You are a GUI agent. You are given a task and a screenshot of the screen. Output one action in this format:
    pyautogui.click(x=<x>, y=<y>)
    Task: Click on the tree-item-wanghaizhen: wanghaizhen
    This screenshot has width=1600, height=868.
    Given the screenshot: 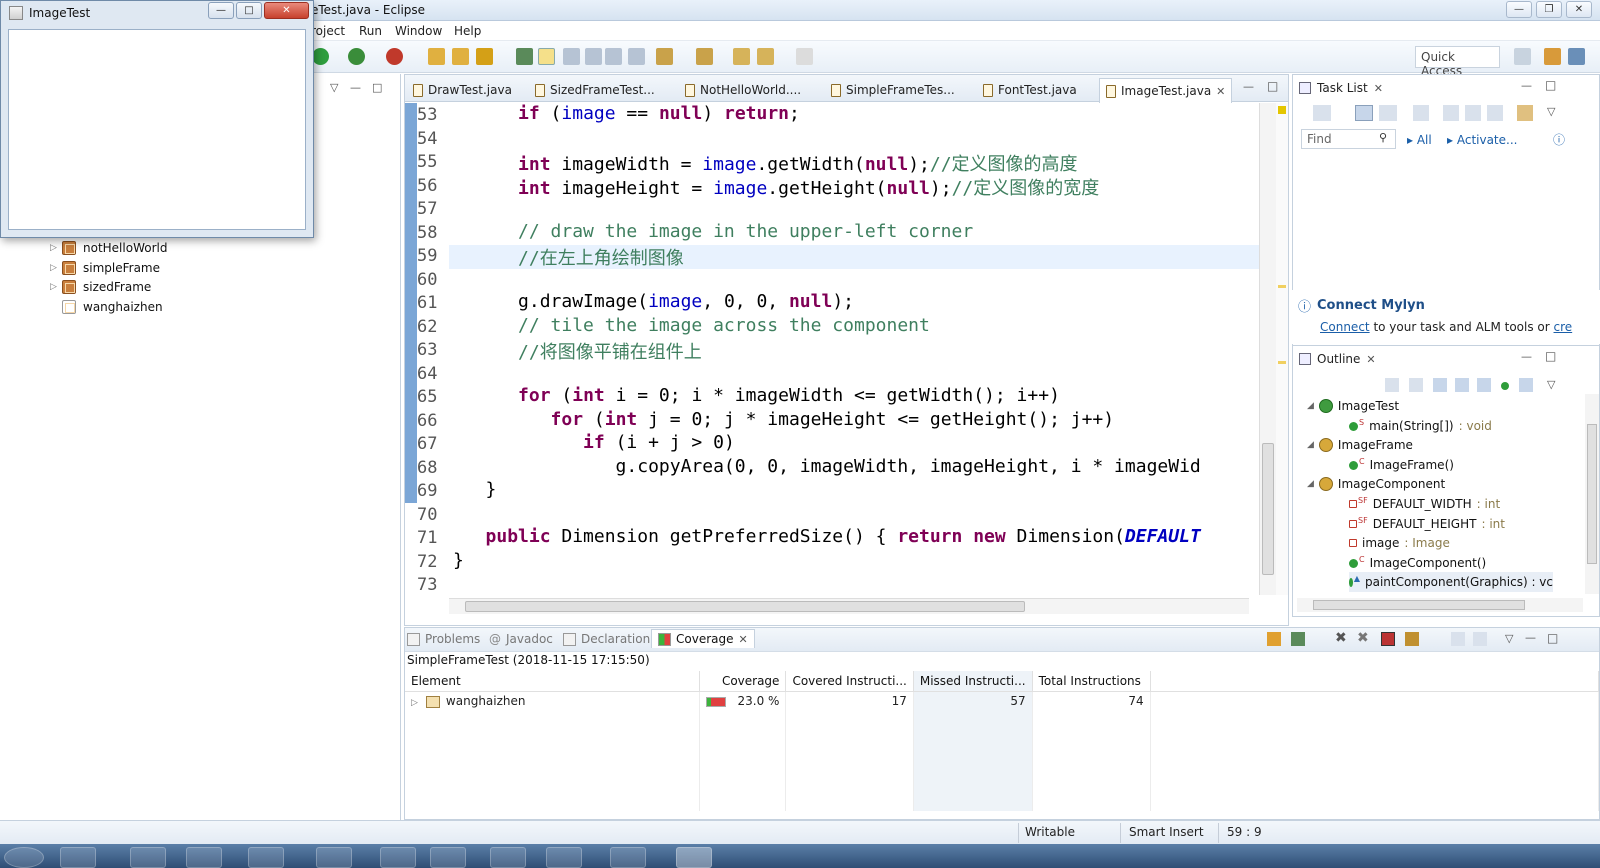 What is the action you would take?
    pyautogui.click(x=106, y=307)
    